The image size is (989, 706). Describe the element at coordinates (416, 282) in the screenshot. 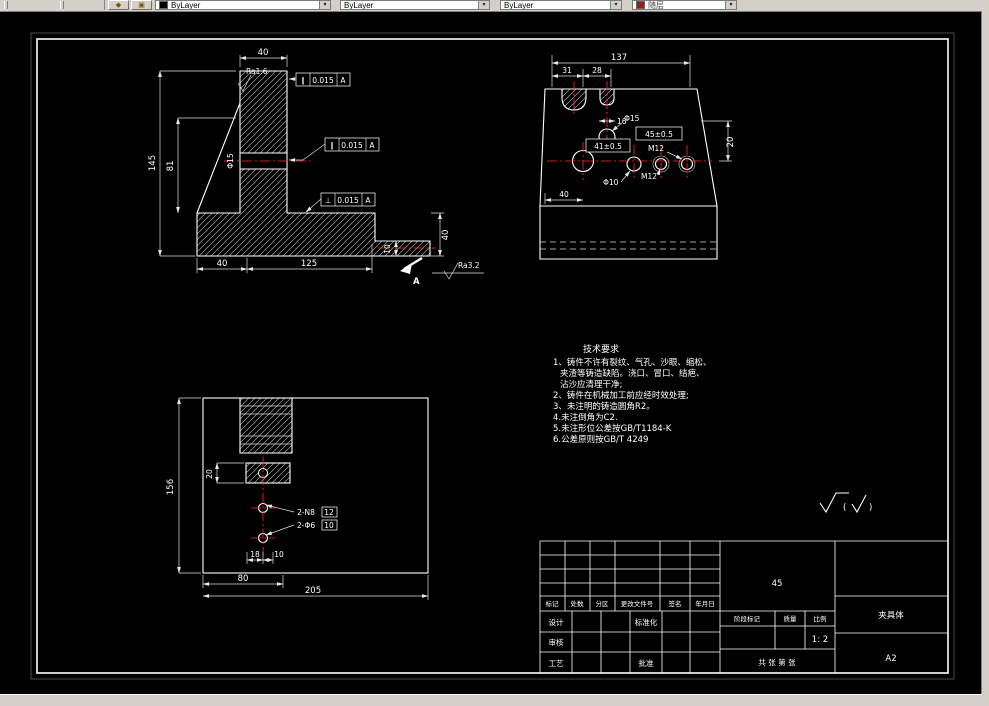

I see `section-label: A` at that location.